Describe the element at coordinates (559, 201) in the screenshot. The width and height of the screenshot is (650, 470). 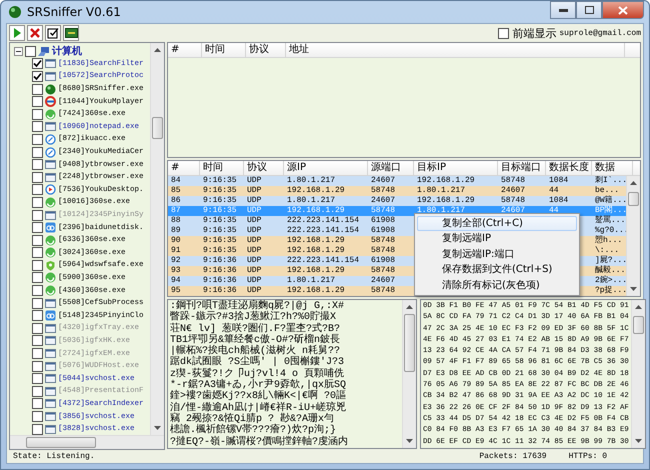
I see `table-cell-text: 1084` at that location.